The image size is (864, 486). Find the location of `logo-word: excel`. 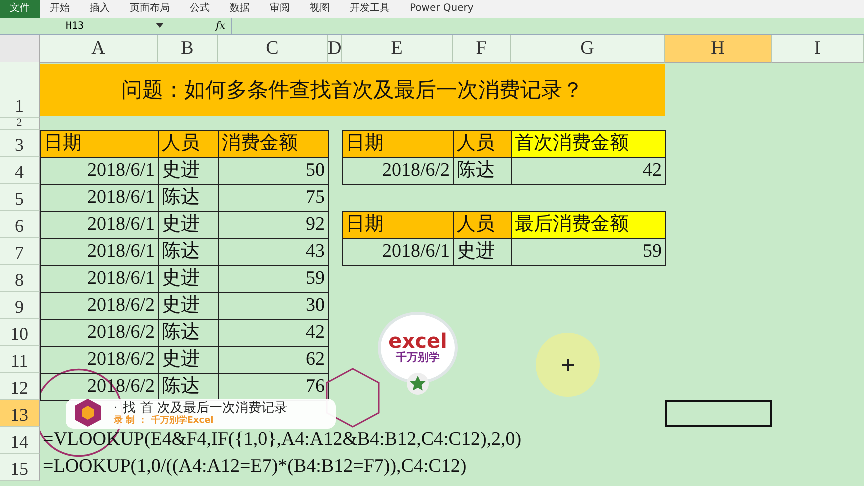

logo-word: excel is located at coordinates (418, 341).